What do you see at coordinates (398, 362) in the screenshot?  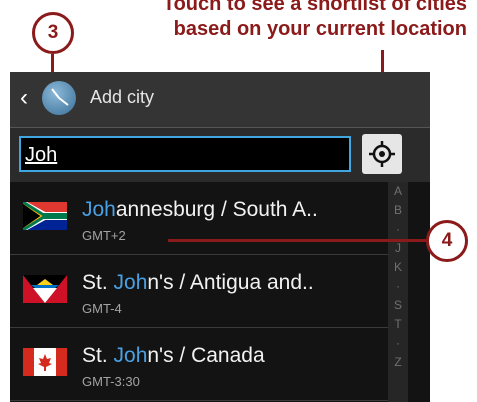 I see `index-letter: Z` at bounding box center [398, 362].